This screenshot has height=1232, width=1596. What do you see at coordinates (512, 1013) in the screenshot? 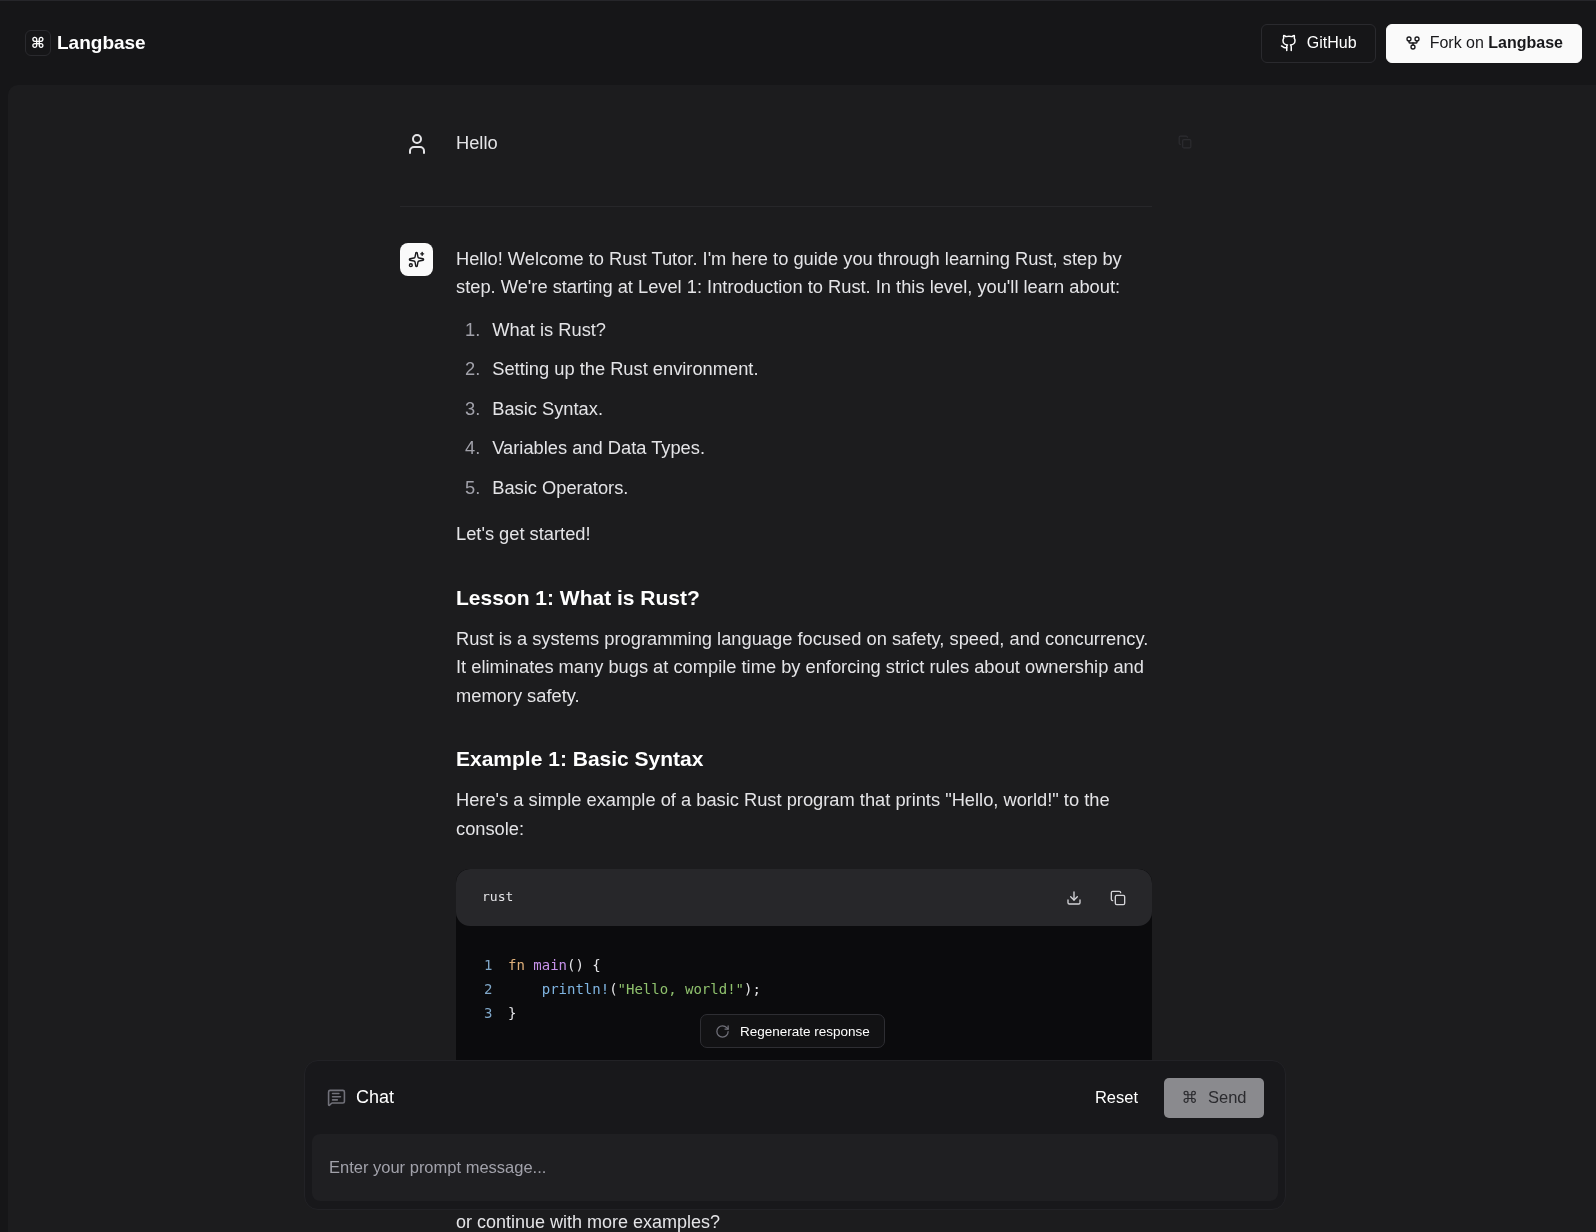
I see `code-line: }` at bounding box center [512, 1013].